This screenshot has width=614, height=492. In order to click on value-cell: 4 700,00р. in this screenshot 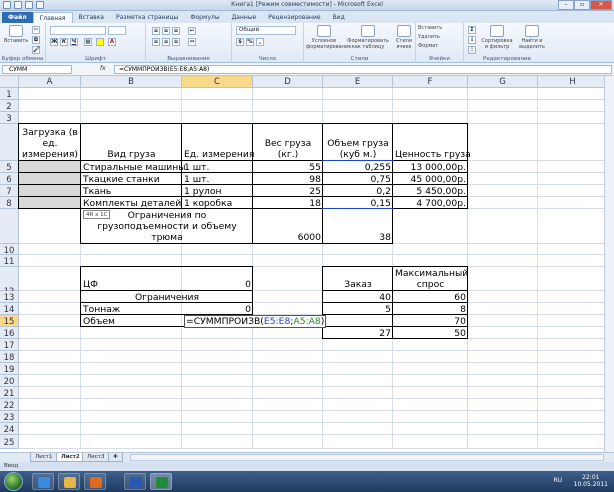, I will do `click(430, 203)`.